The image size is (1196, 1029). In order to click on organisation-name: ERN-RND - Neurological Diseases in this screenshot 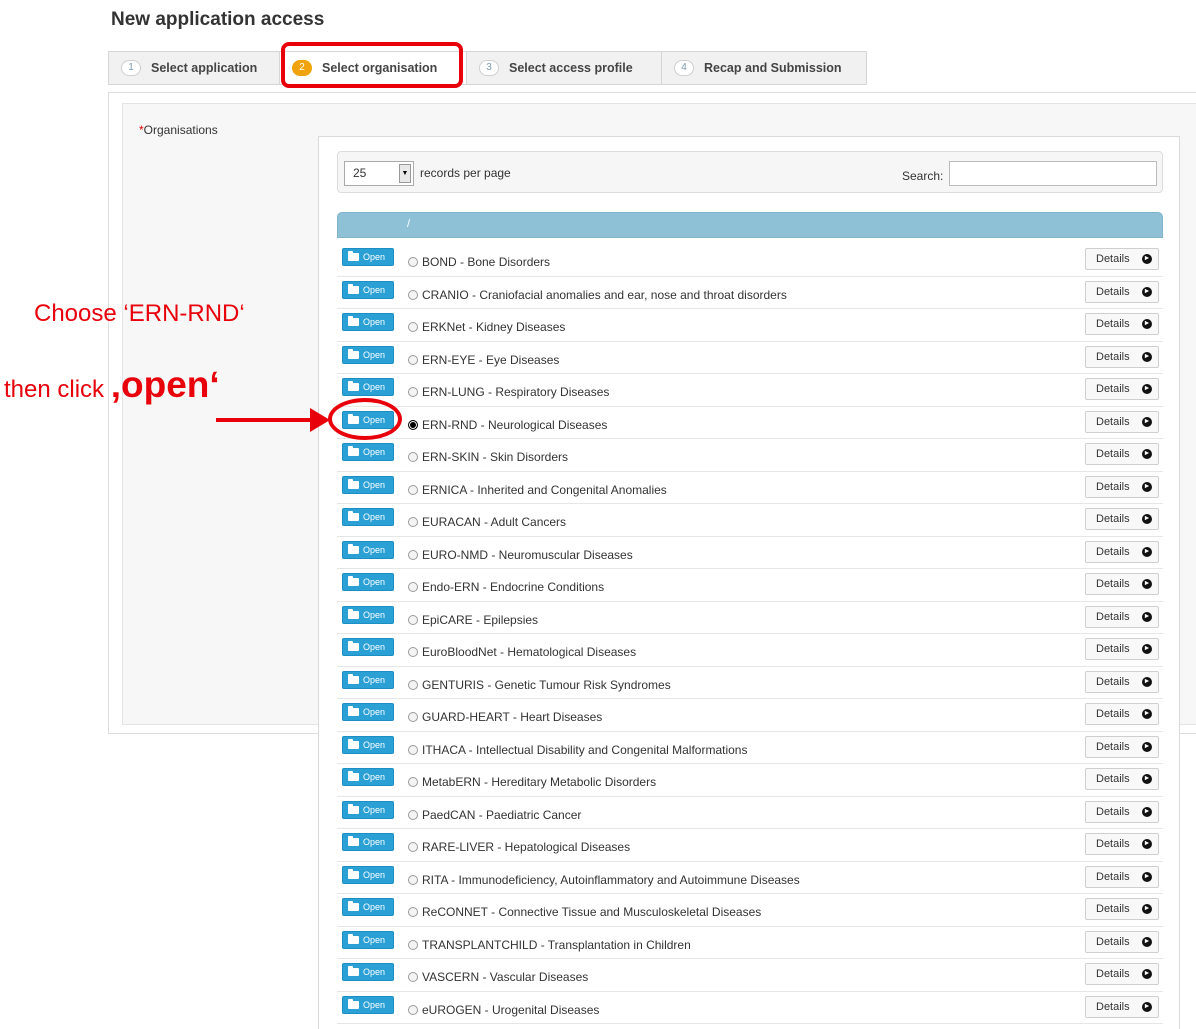, I will do `click(515, 424)`.